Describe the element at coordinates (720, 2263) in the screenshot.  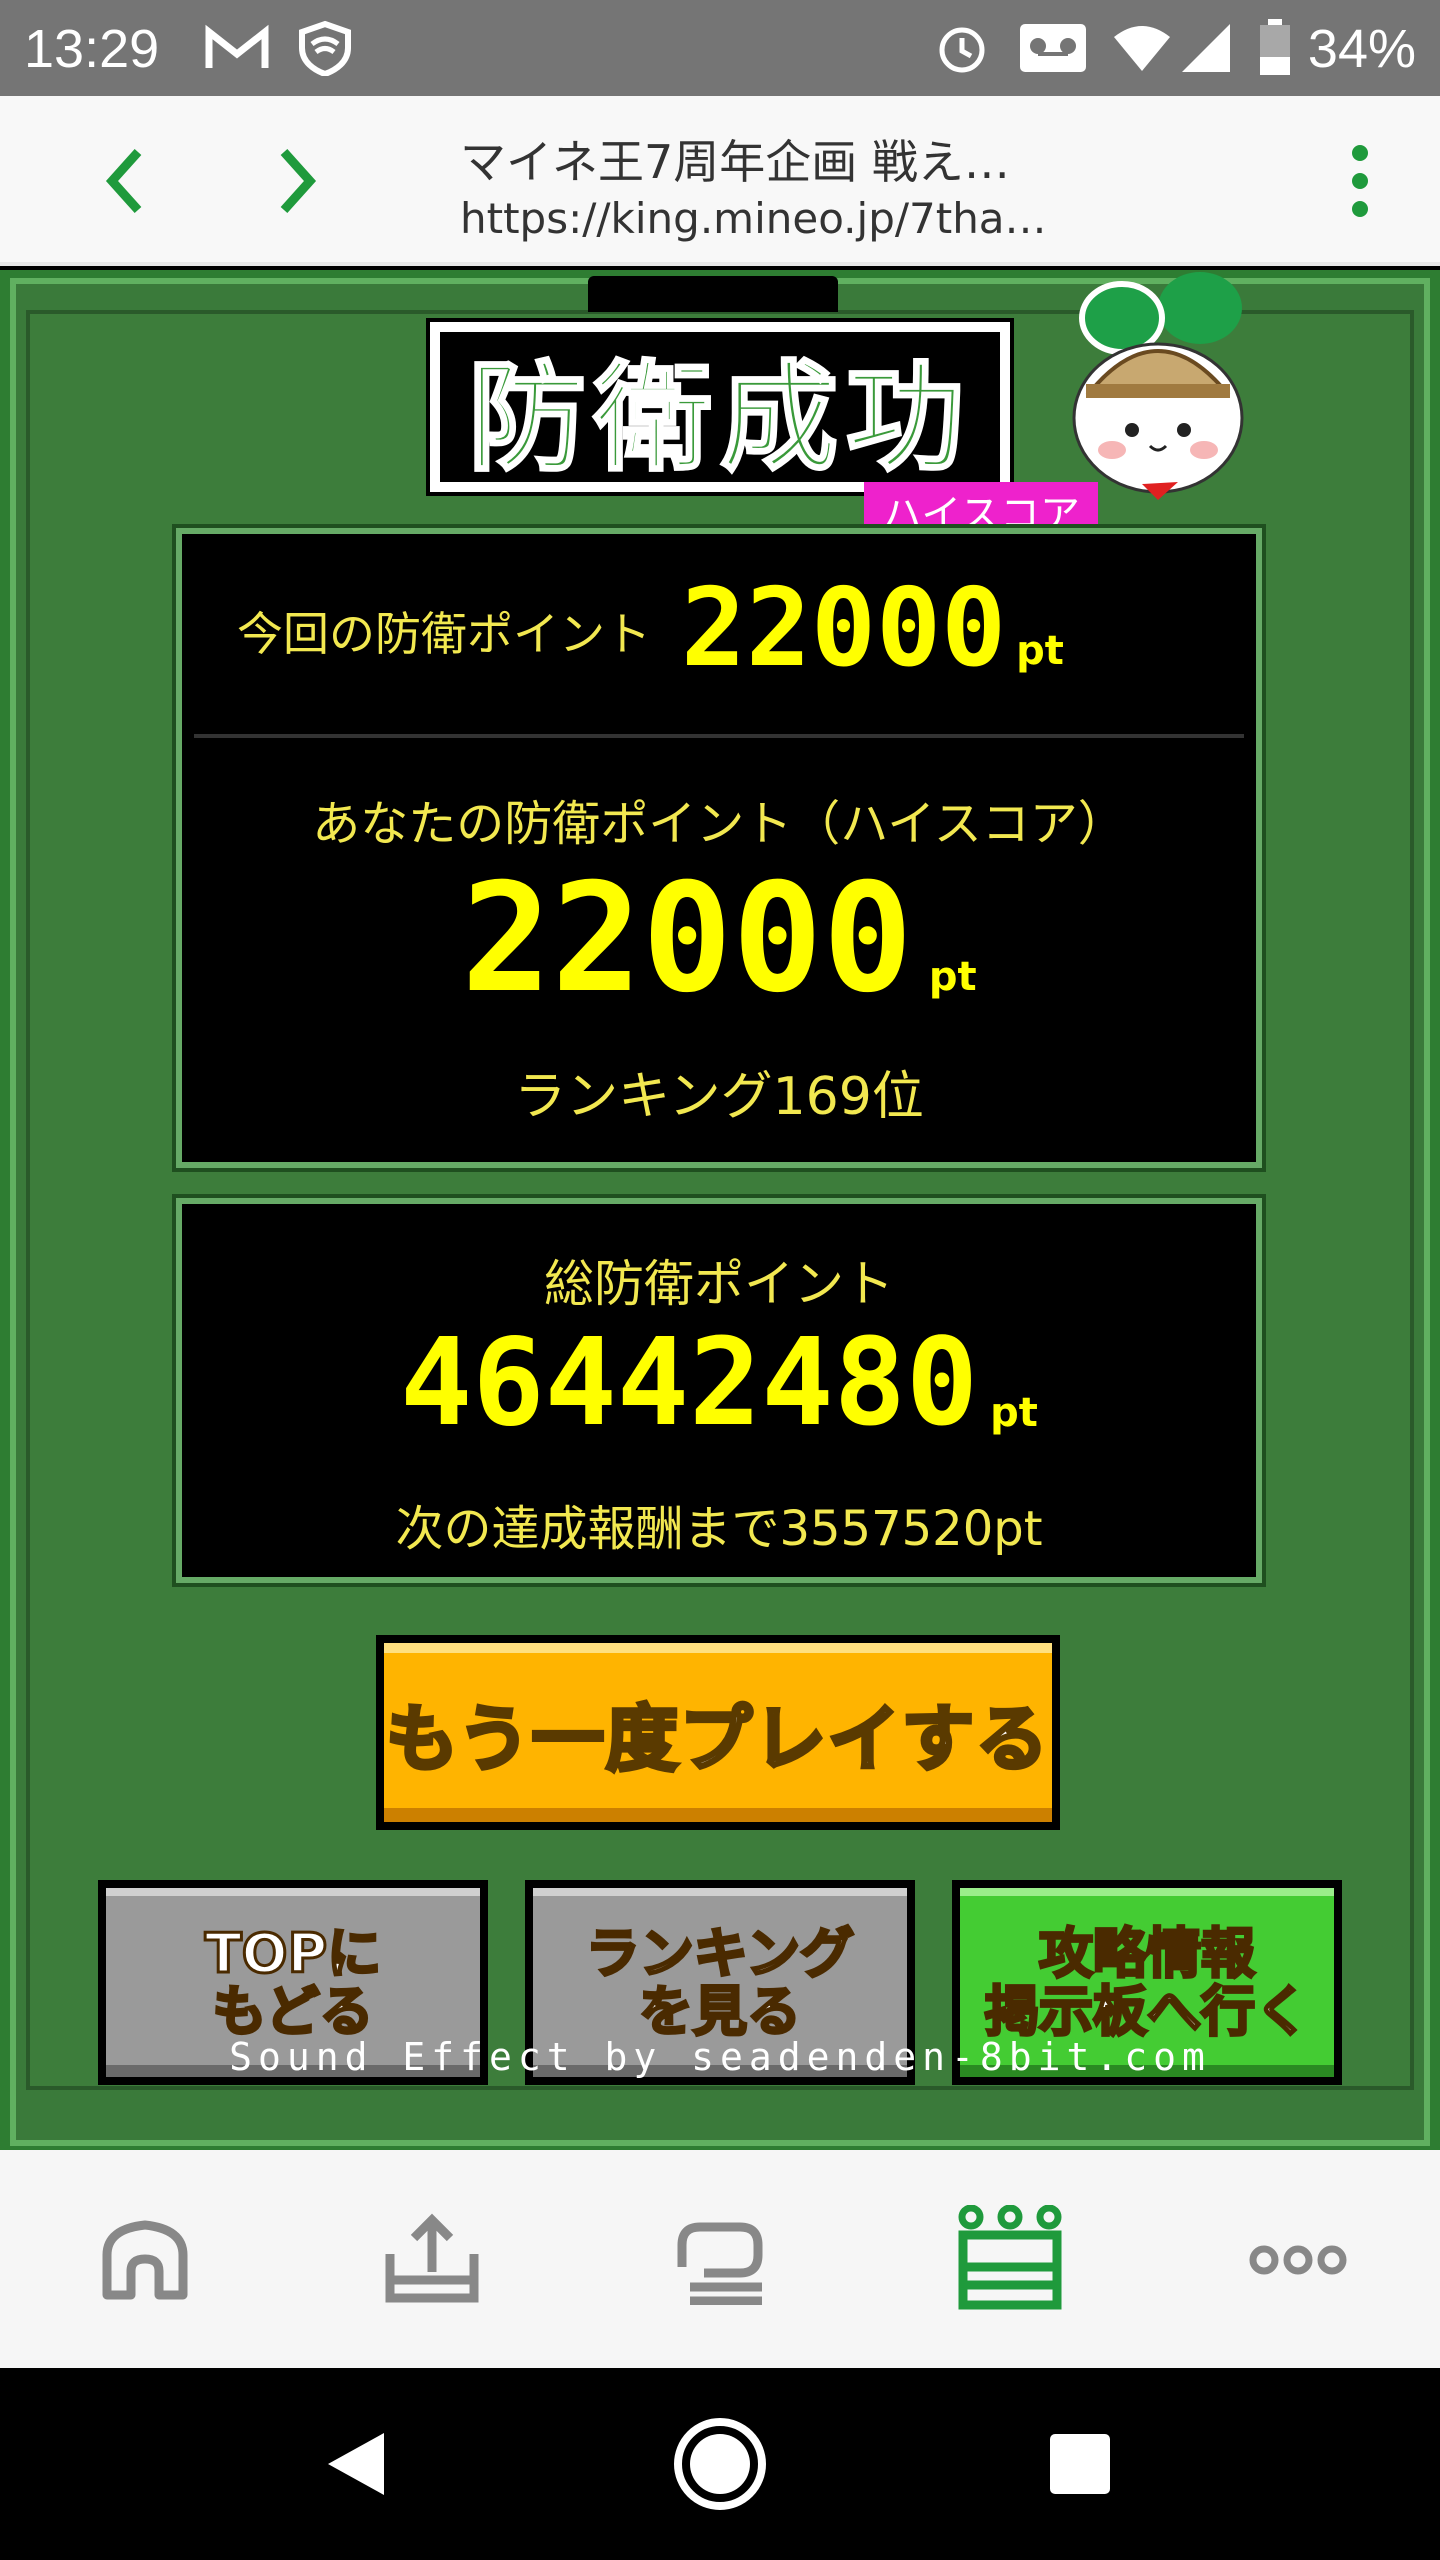
I see `chat-icon` at that location.